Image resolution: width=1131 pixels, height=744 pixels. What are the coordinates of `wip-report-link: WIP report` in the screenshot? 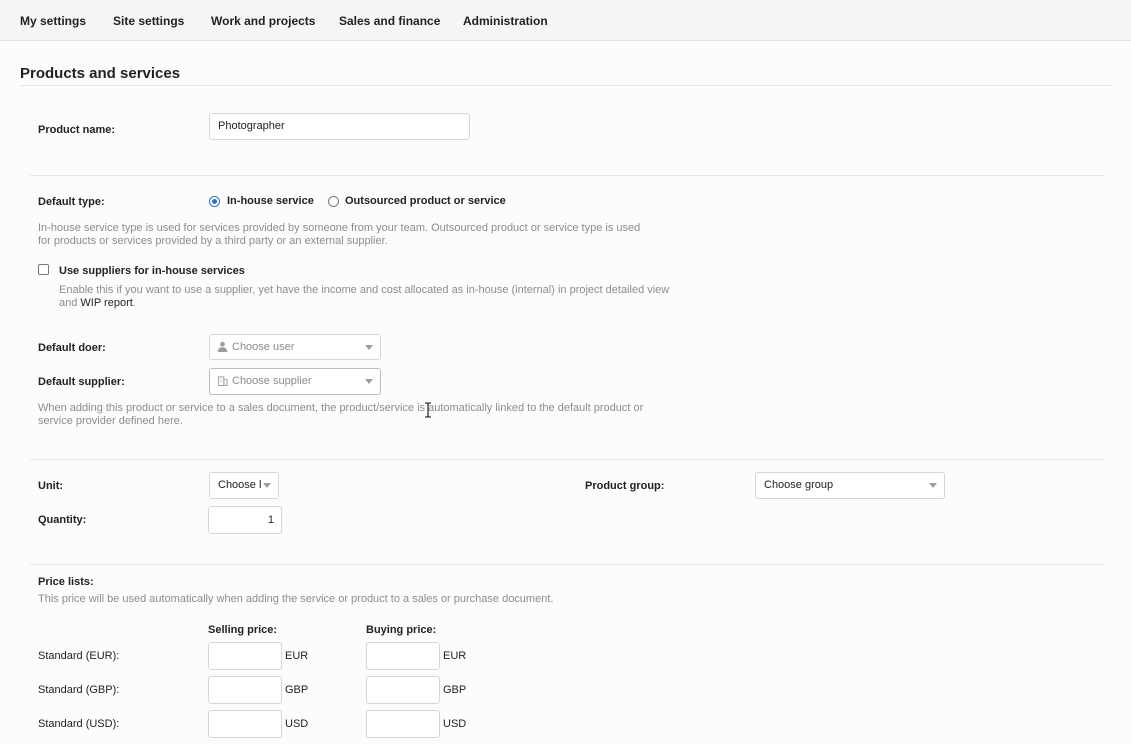 It's located at (106, 303).